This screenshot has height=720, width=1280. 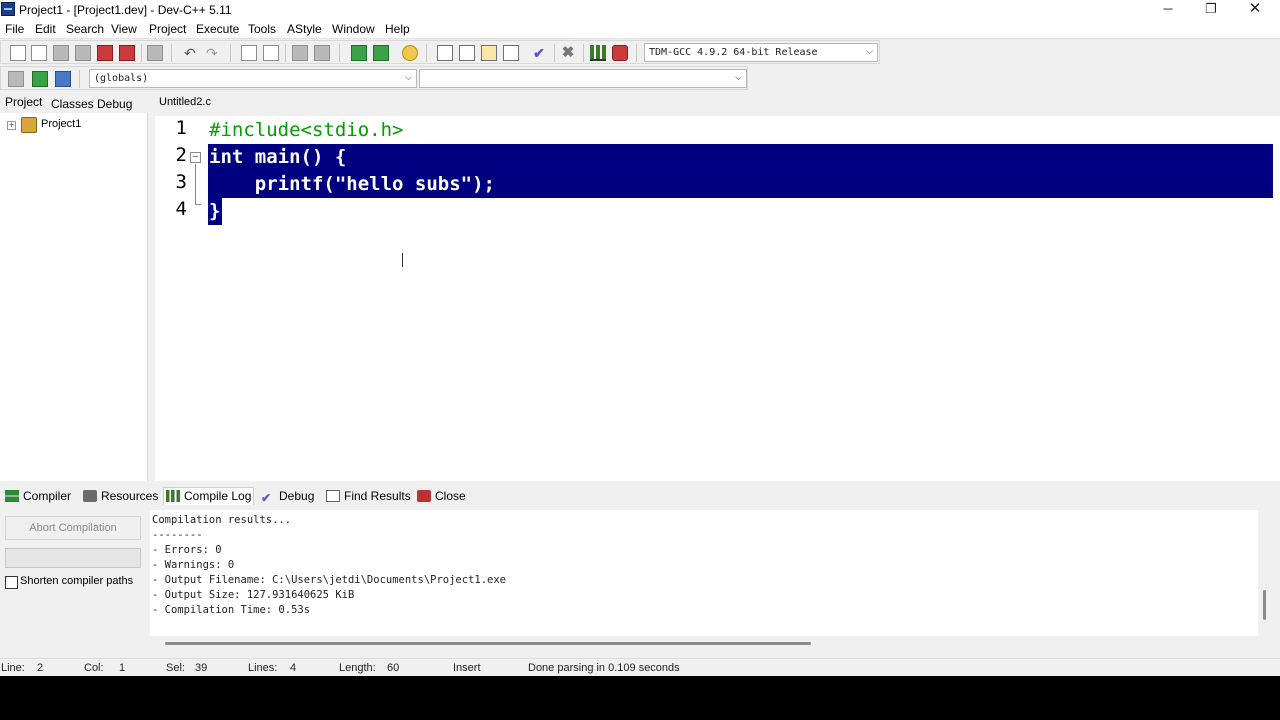 I want to click on redo-icon: ↷, so click(x=214, y=53).